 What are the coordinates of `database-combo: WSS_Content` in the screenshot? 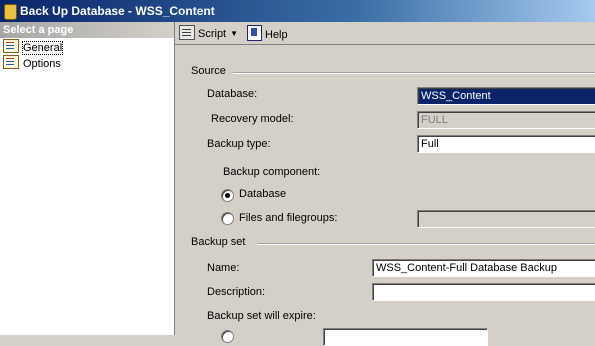 It's located at (506, 96).